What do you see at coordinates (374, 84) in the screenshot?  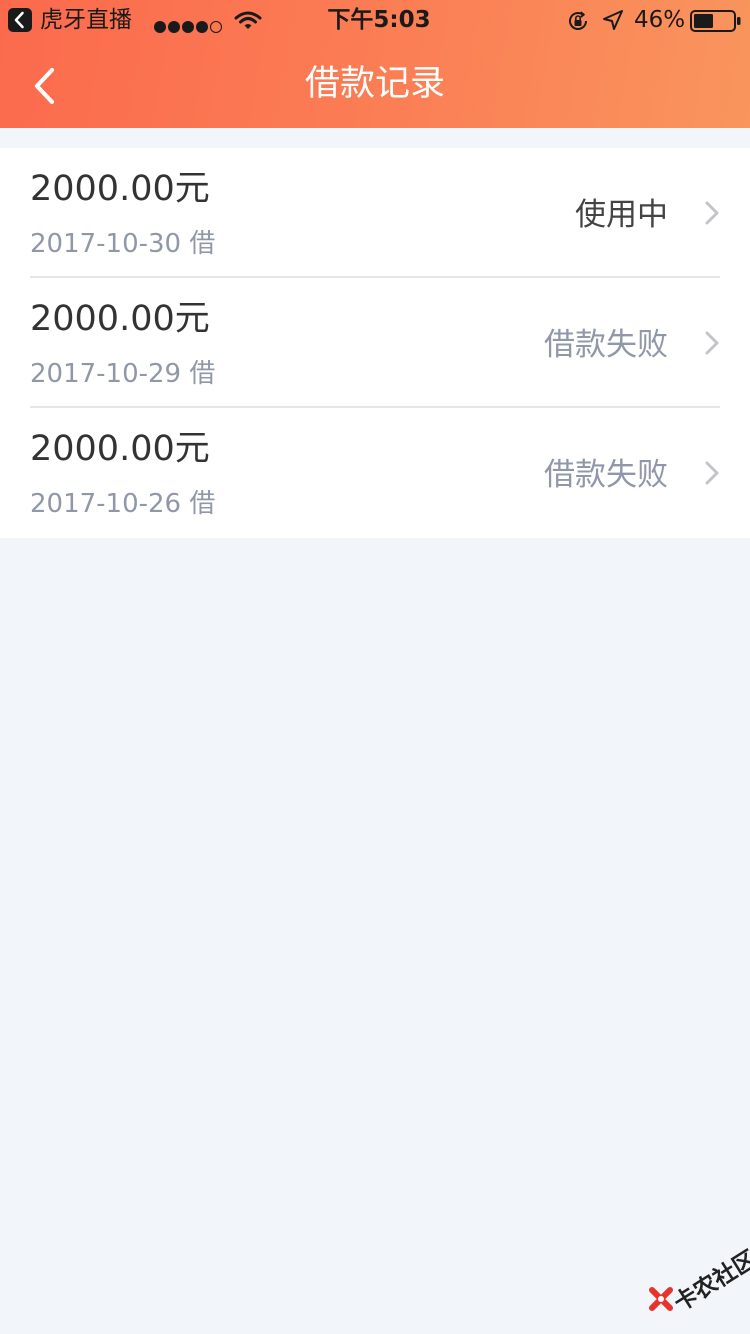 I see `page-title: 借款记录` at bounding box center [374, 84].